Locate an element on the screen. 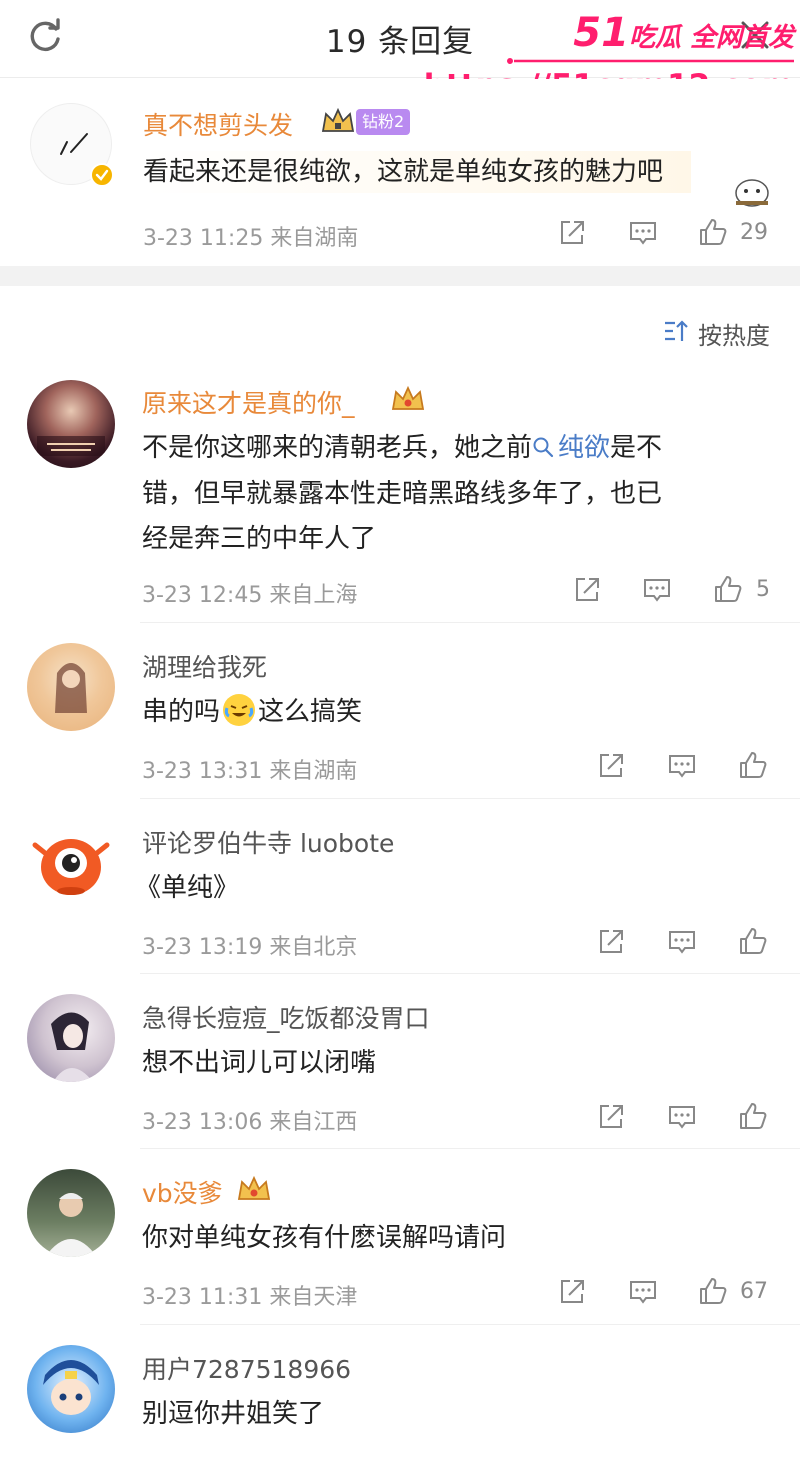  reply-time: 3-23 13:19 来自北京 is located at coordinates (250, 947).